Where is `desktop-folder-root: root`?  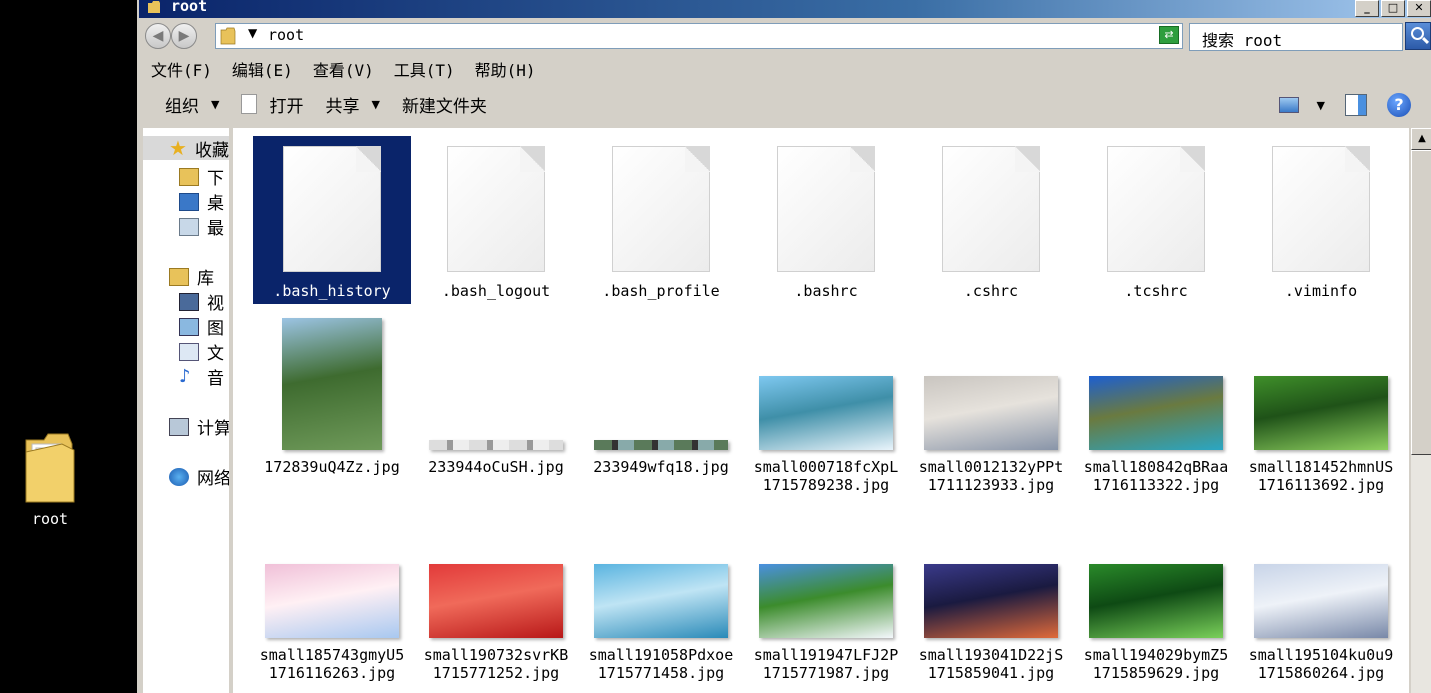 desktop-folder-root: root is located at coordinates (50, 479).